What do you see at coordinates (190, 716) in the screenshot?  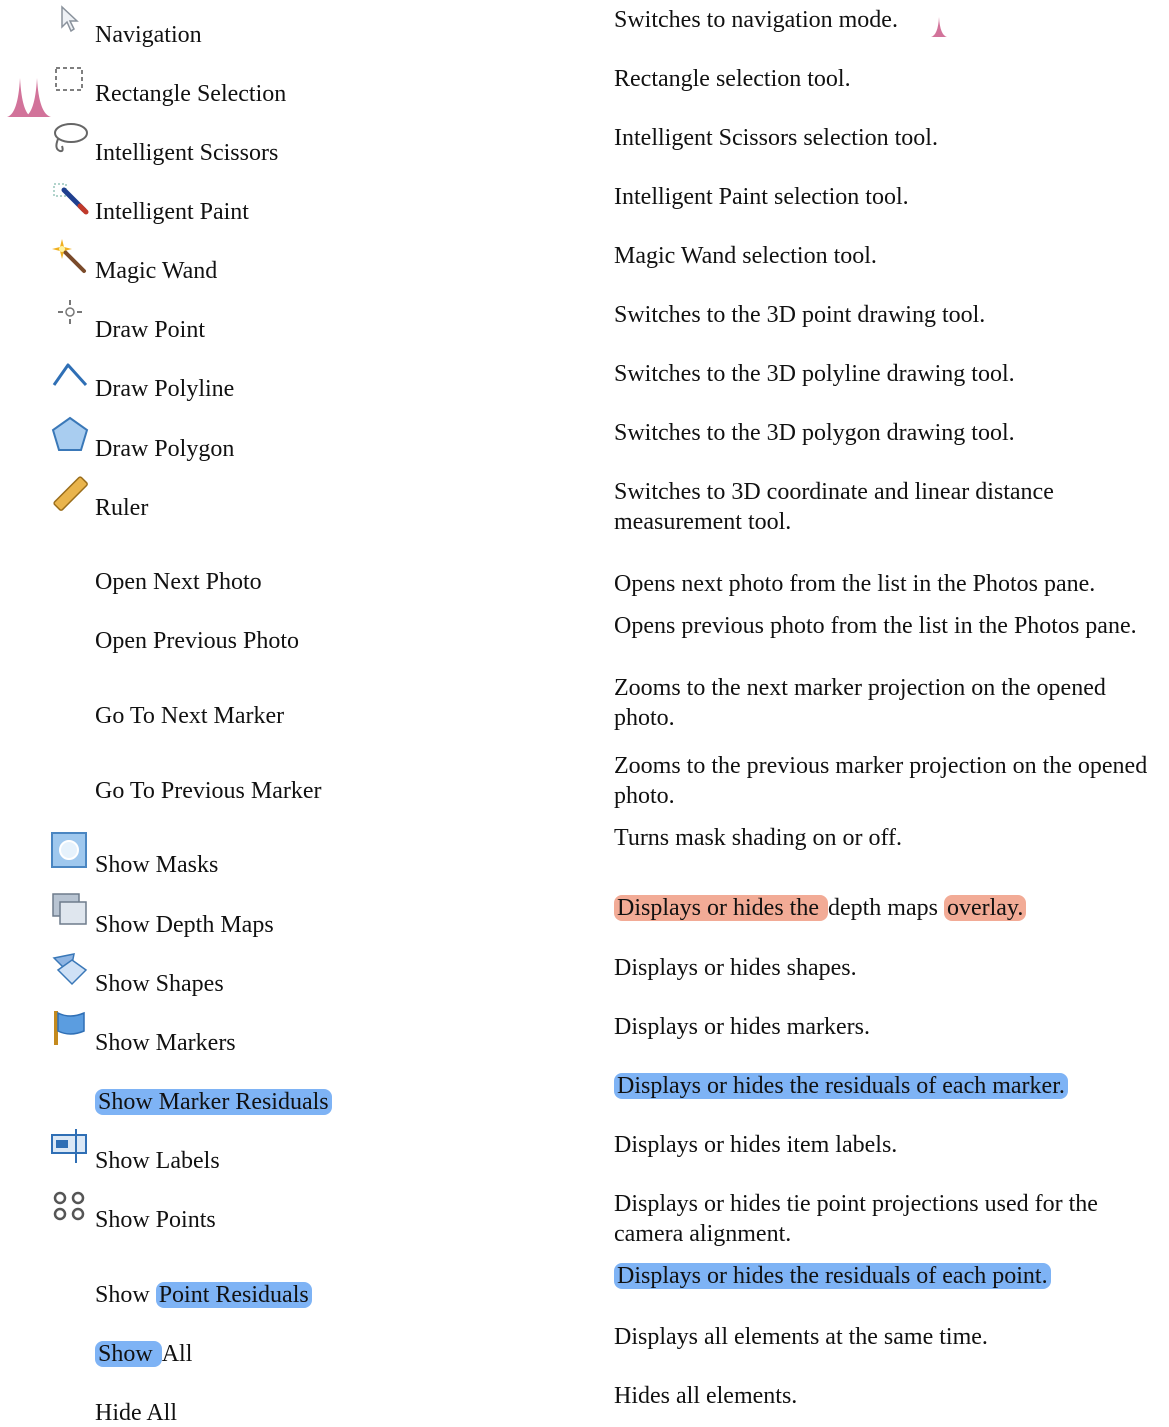 I see `command-label: Go To Next Marker` at bounding box center [190, 716].